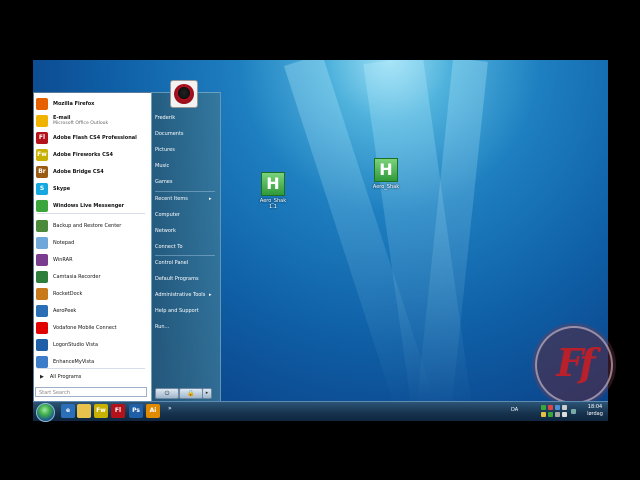 The height and width of the screenshot is (480, 640). What do you see at coordinates (91, 368) in the screenshot?
I see `divider` at bounding box center [91, 368].